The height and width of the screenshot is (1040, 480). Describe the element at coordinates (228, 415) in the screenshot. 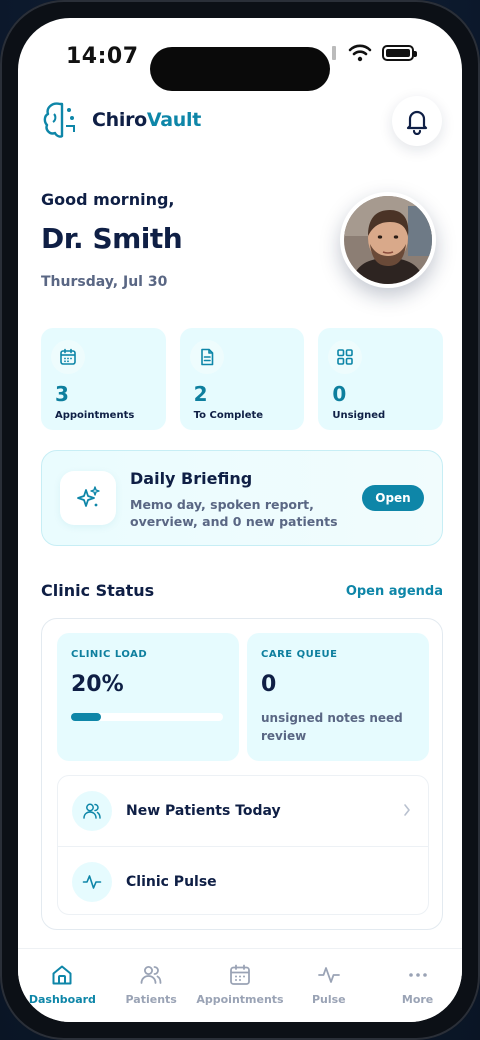

I see `stat-label: To Complete` at that location.